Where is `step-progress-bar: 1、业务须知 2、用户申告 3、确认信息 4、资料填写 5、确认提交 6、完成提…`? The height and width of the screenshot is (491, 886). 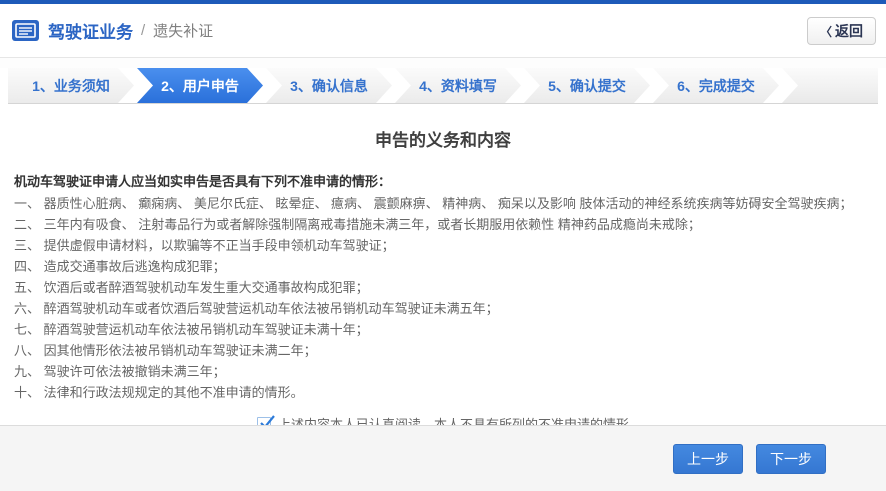
step-progress-bar: 1、业务须知 2、用户申告 3、确认信息 4、资料填写 5、确认提交 6、完成提… is located at coordinates (443, 86).